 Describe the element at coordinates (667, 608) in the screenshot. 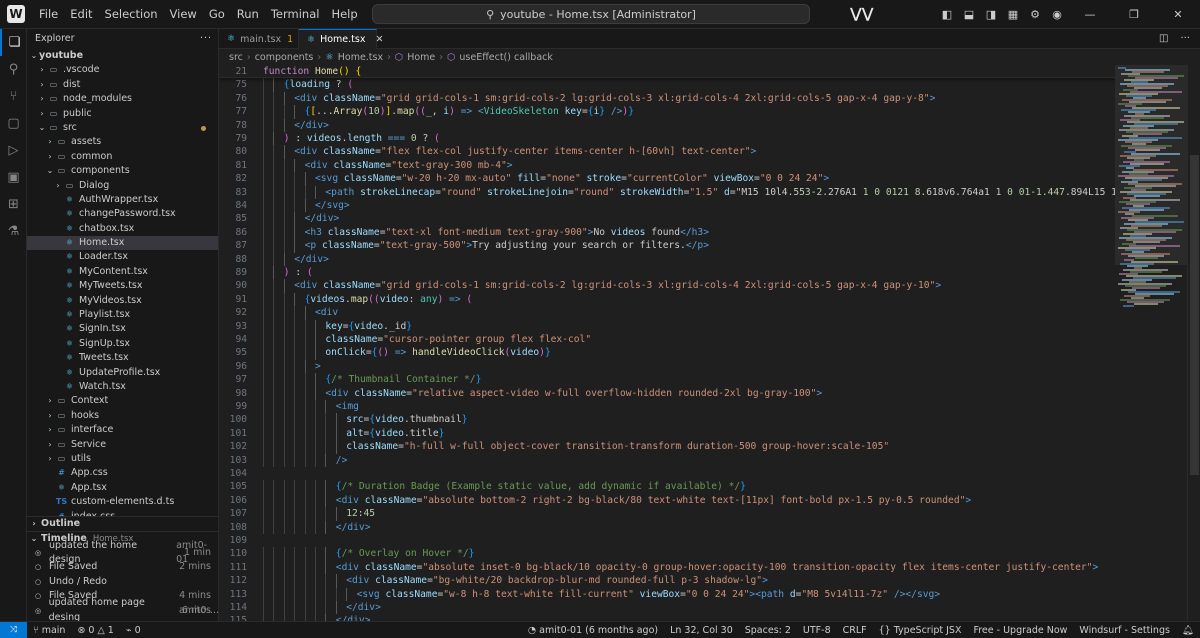

I see `code-line: 114 </div>` at that location.